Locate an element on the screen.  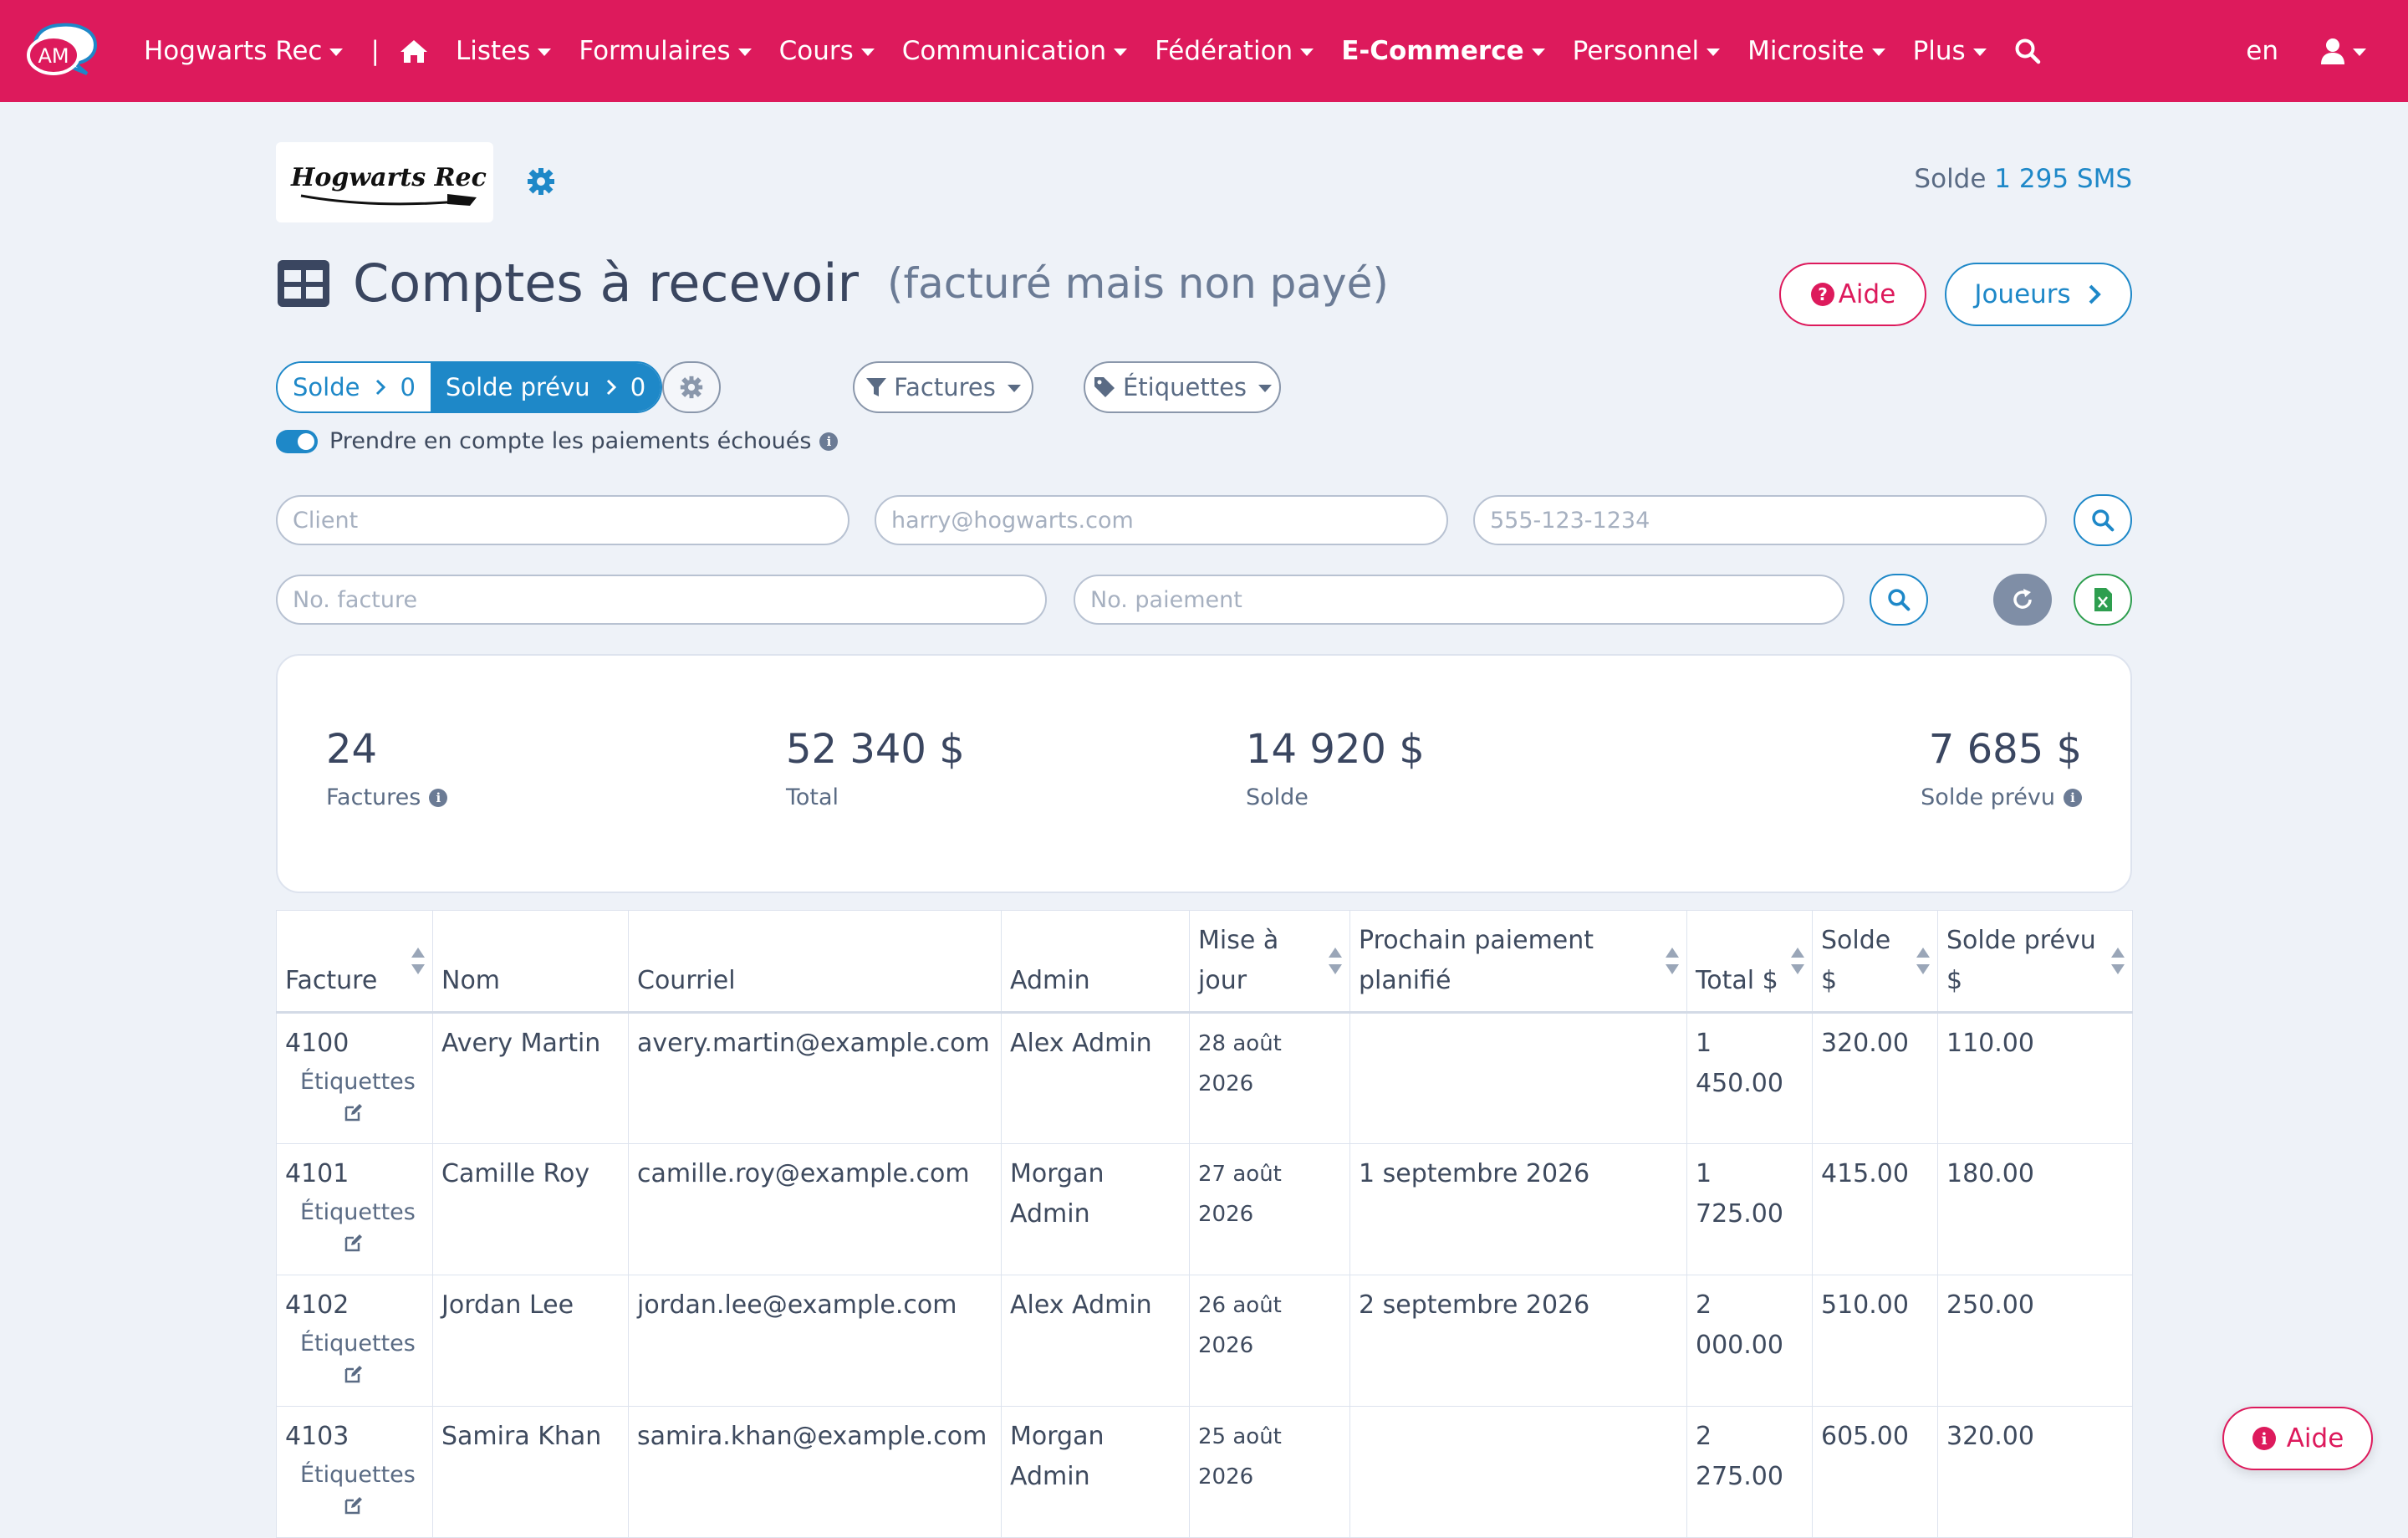
col-total: Total $ is located at coordinates (1749, 962).